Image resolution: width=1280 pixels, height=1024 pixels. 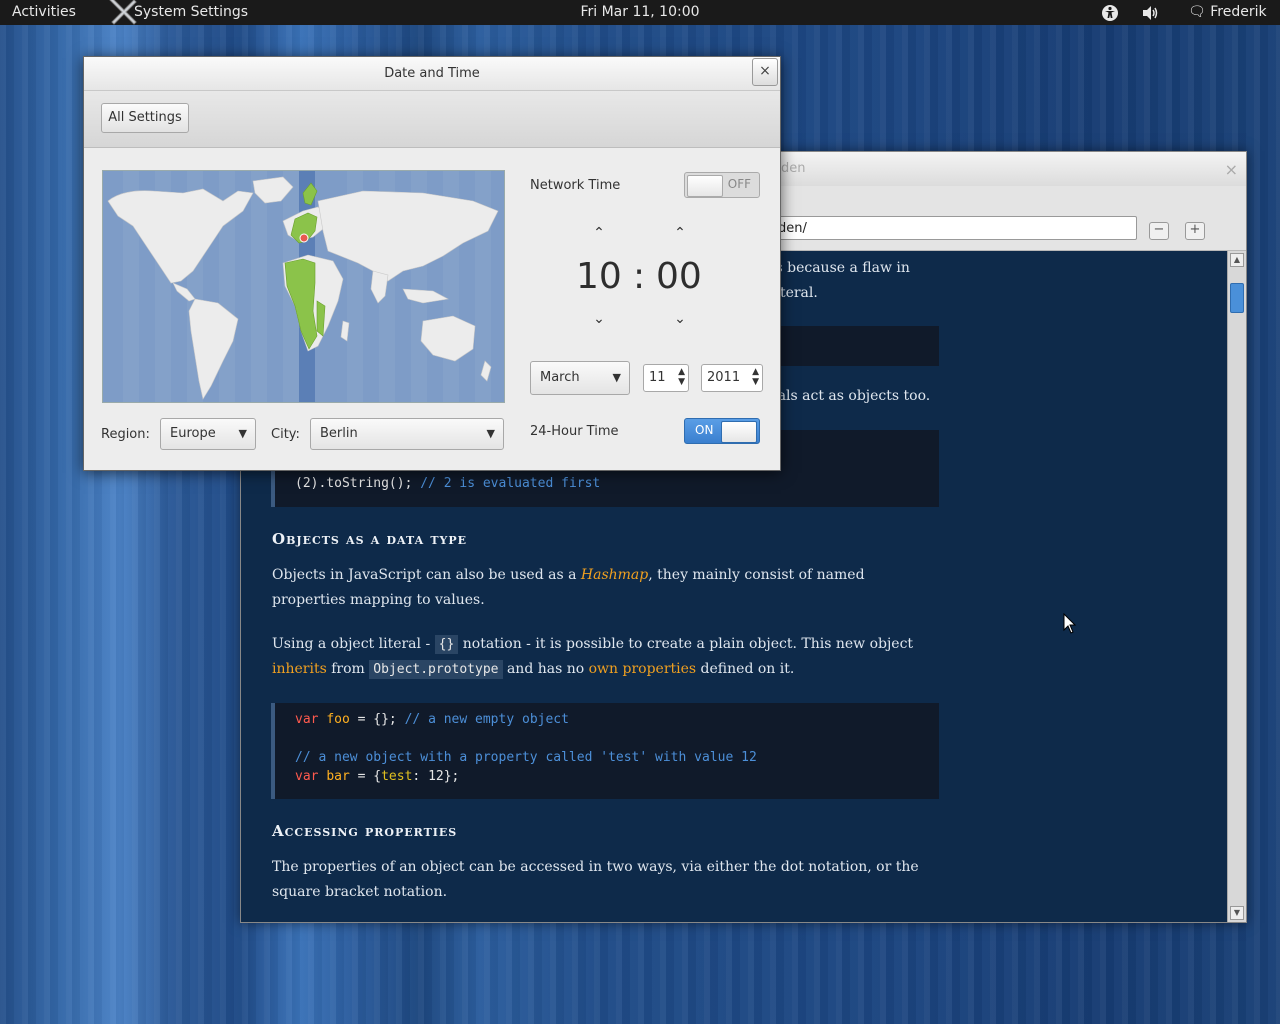 I want to click on code-property: test, so click(x=397, y=776).